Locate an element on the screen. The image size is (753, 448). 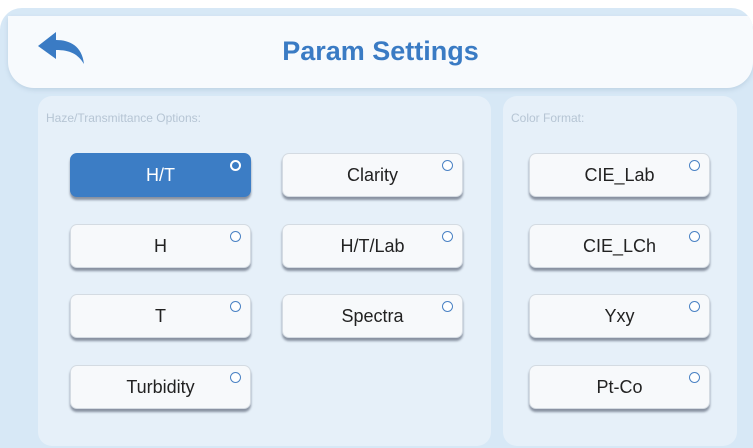
option-turbidity: Turbidity is located at coordinates (160, 387).